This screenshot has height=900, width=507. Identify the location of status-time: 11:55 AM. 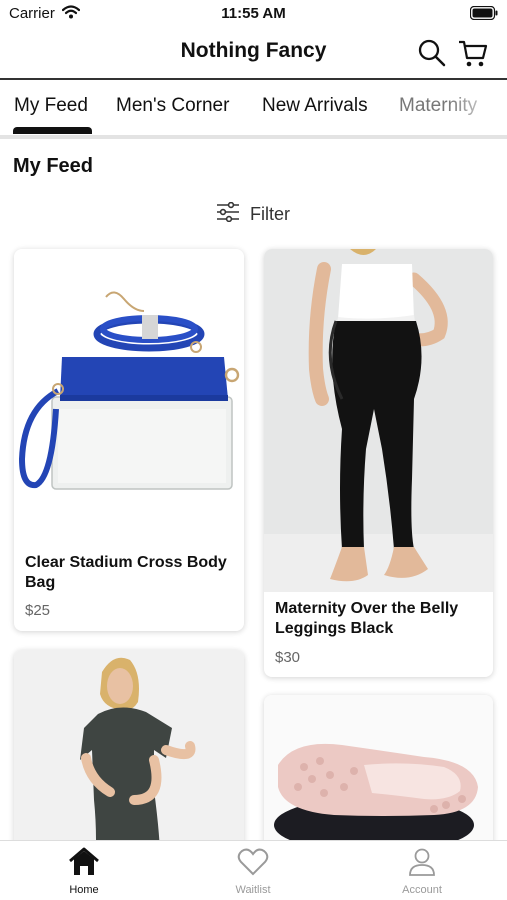
(253, 13).